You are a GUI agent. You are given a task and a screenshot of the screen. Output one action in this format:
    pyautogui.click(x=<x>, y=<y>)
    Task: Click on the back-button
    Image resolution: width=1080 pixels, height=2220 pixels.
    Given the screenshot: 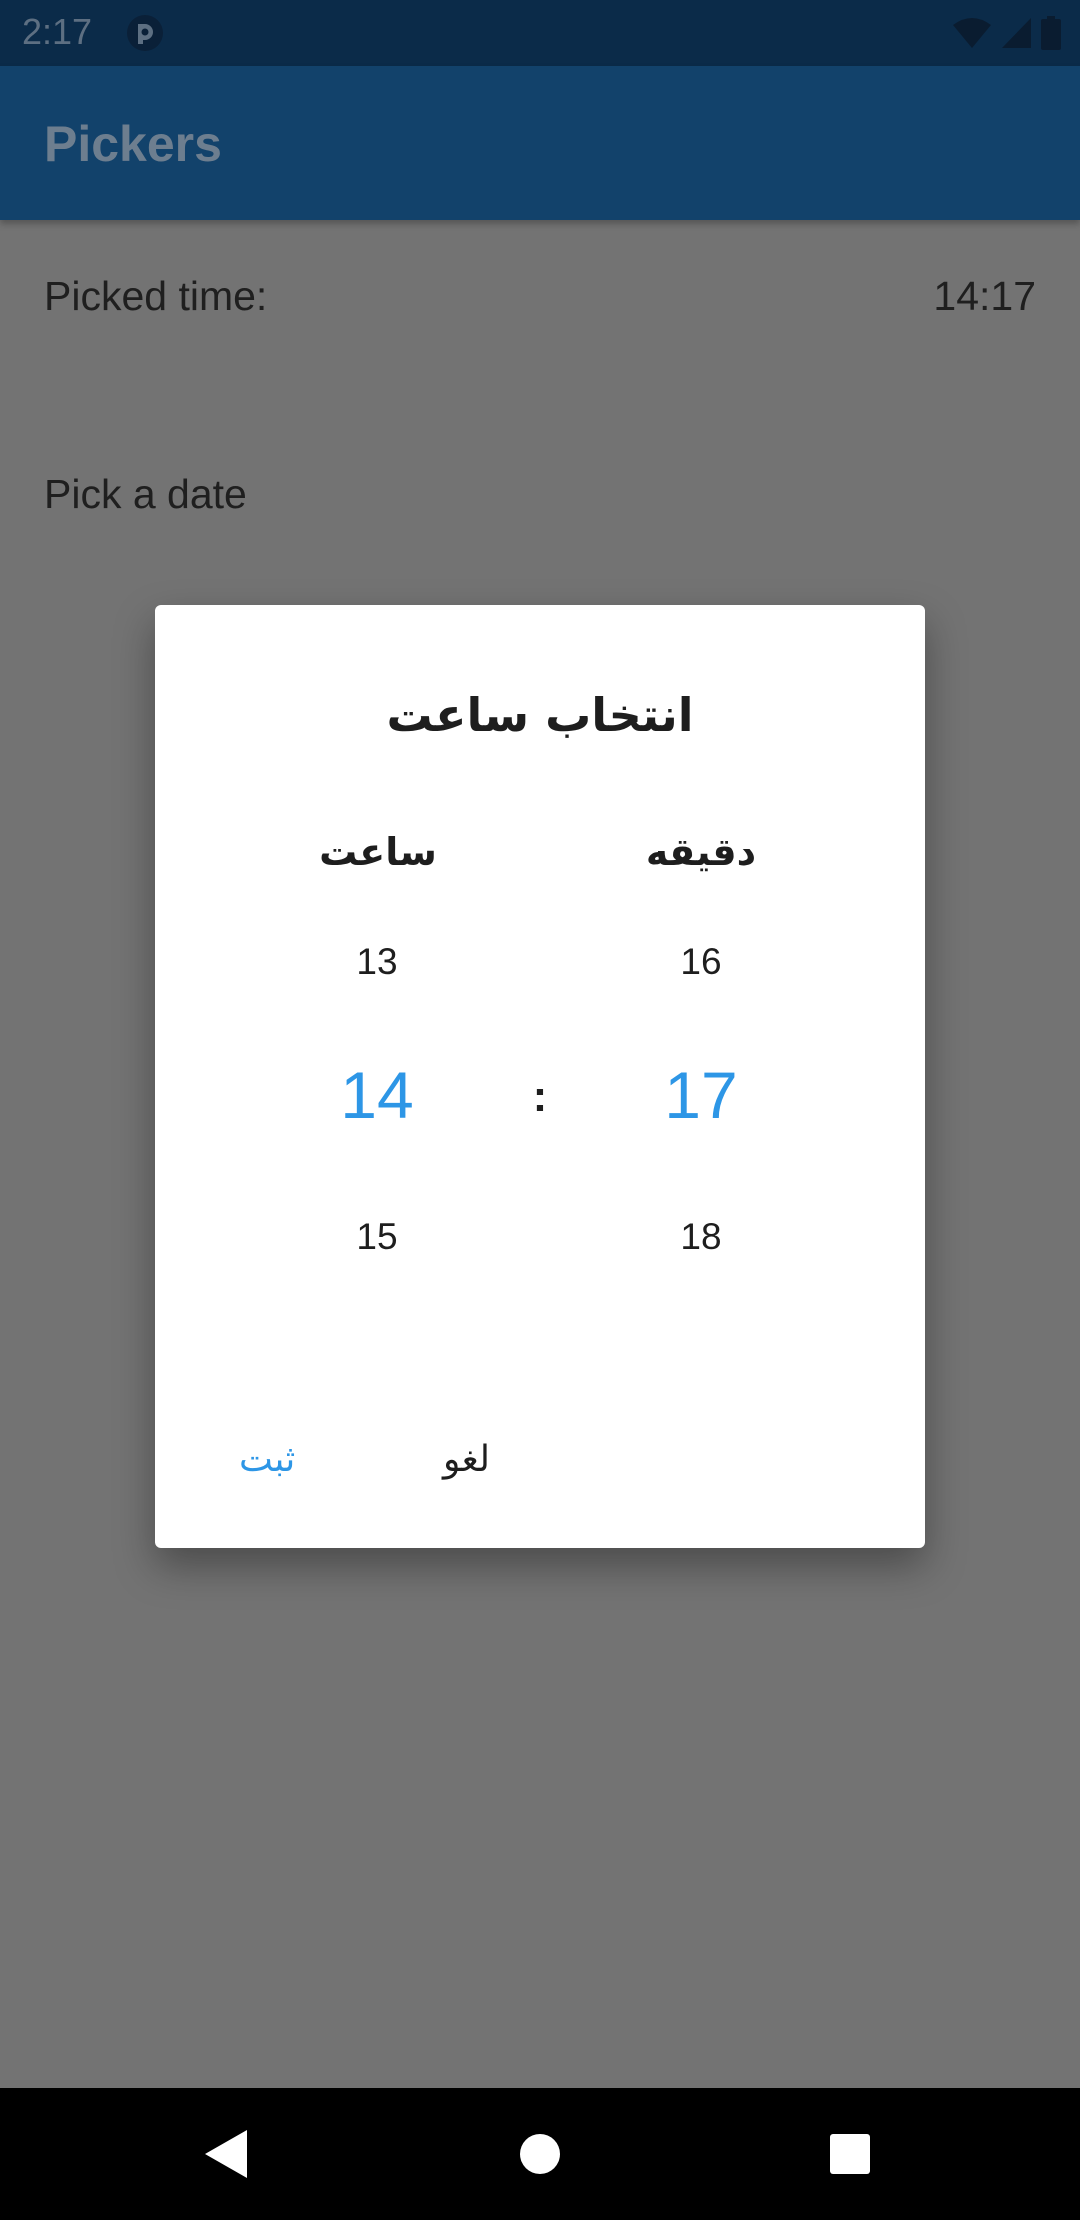 What is the action you would take?
    pyautogui.click(x=226, y=2154)
    